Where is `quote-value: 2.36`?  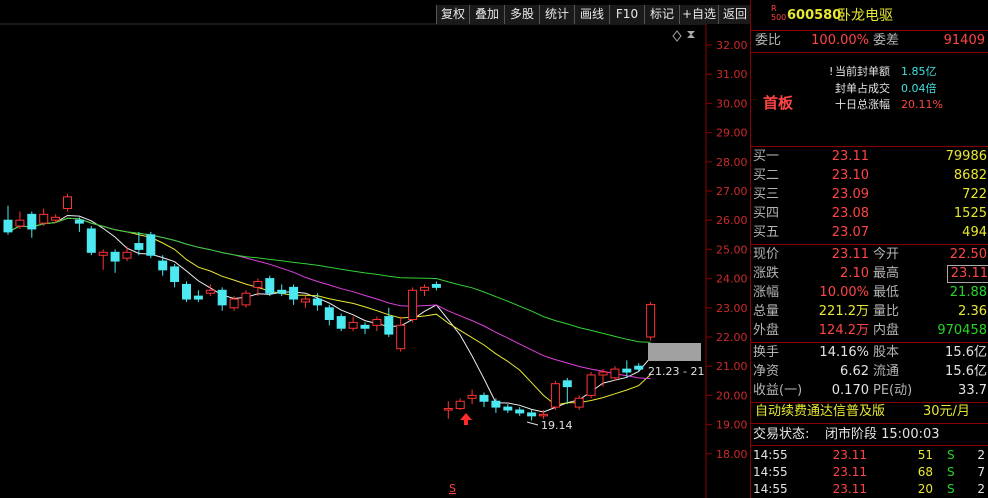 quote-value: 2.36 is located at coordinates (972, 311).